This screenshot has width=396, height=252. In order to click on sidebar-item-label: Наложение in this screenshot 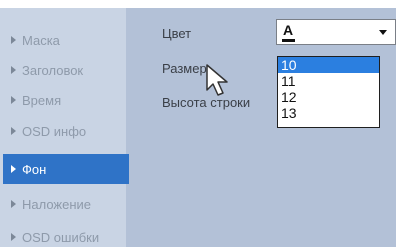, I will do `click(57, 204)`.